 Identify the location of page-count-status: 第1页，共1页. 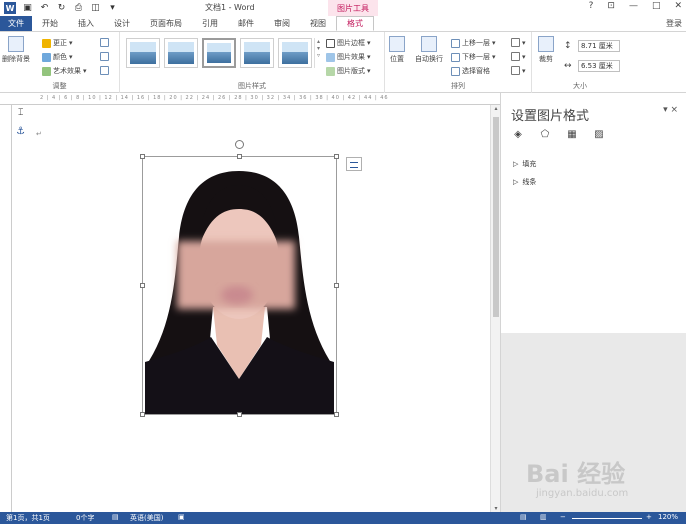
(28, 518).